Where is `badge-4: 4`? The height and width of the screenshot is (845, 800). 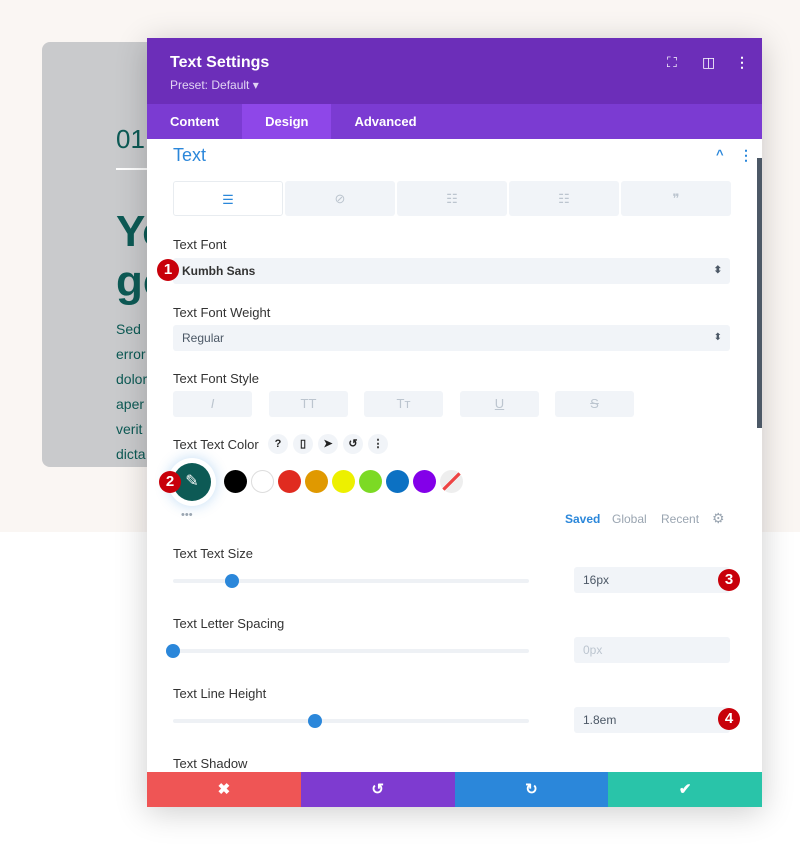
badge-4: 4 is located at coordinates (729, 719).